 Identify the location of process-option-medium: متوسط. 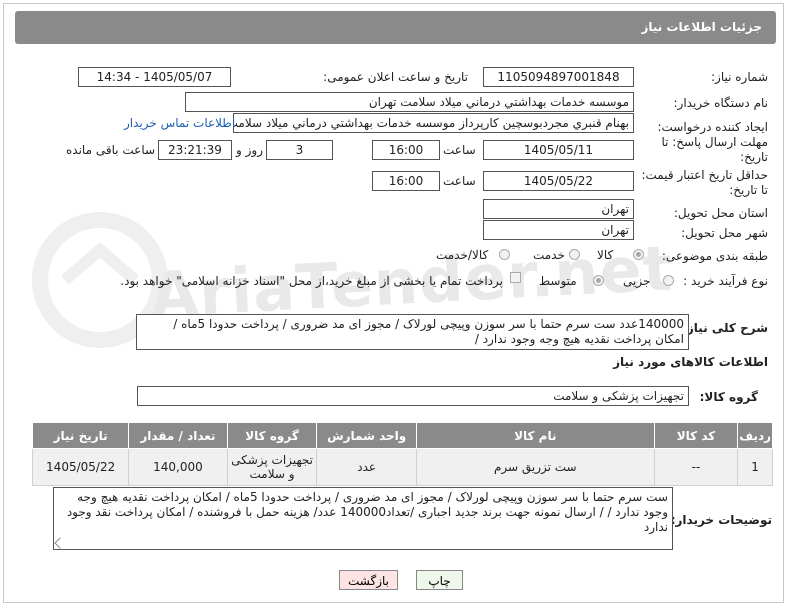
(558, 281).